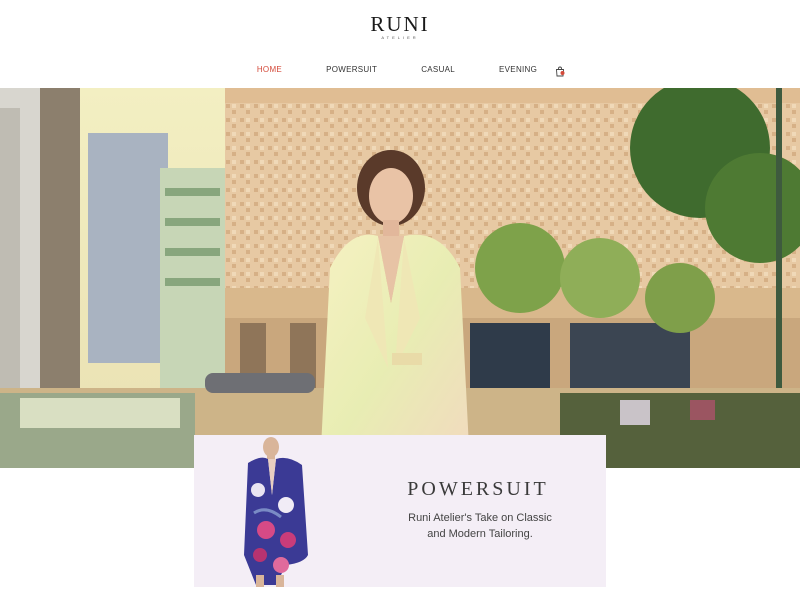 This screenshot has height=600, width=800. Describe the element at coordinates (518, 69) in the screenshot. I see `nav-item-evening: EVENING` at that location.